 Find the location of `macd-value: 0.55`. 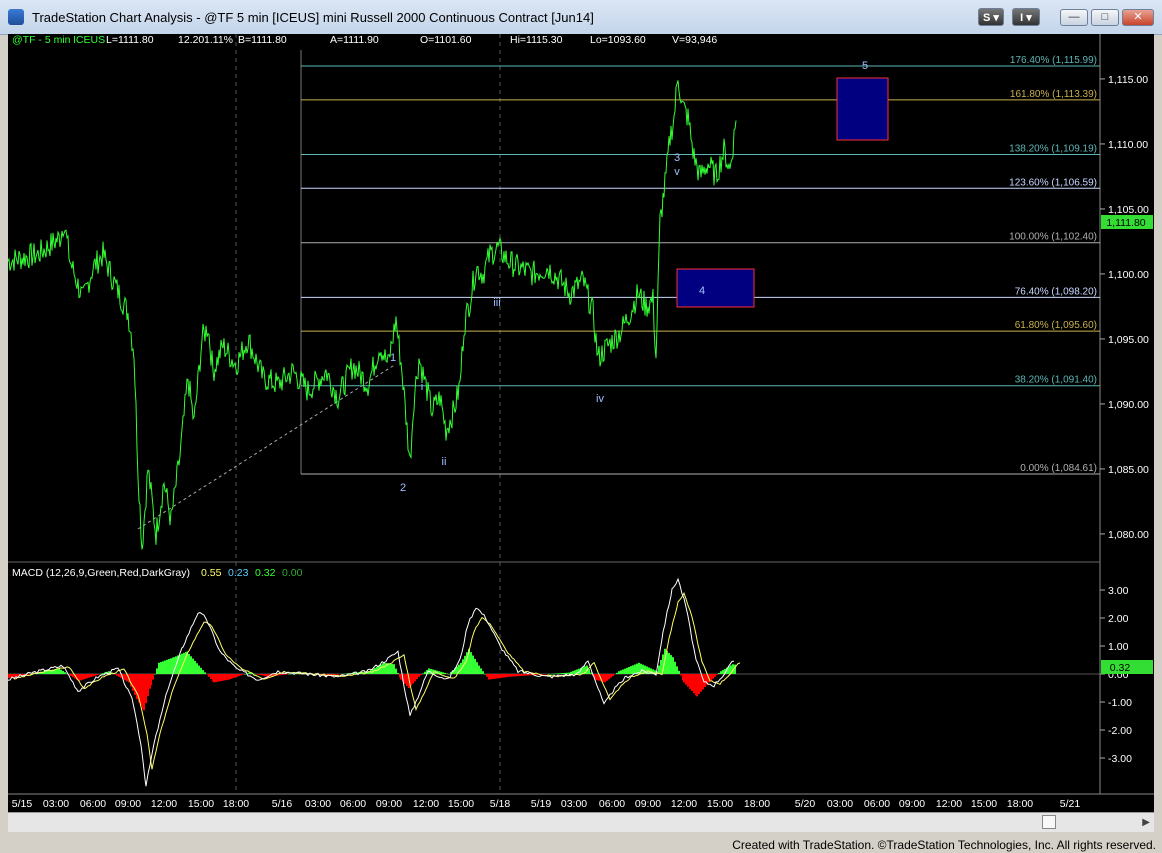

macd-value: 0.55 is located at coordinates (211, 573).